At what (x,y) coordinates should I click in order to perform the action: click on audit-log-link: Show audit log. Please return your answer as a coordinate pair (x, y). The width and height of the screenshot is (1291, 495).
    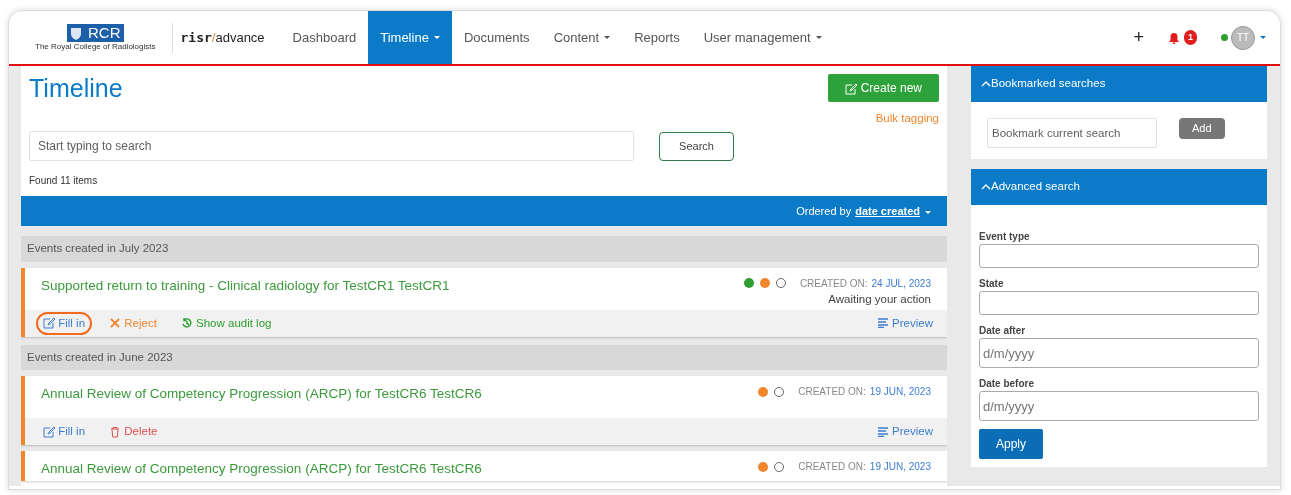
    Looking at the image, I should click on (226, 323).